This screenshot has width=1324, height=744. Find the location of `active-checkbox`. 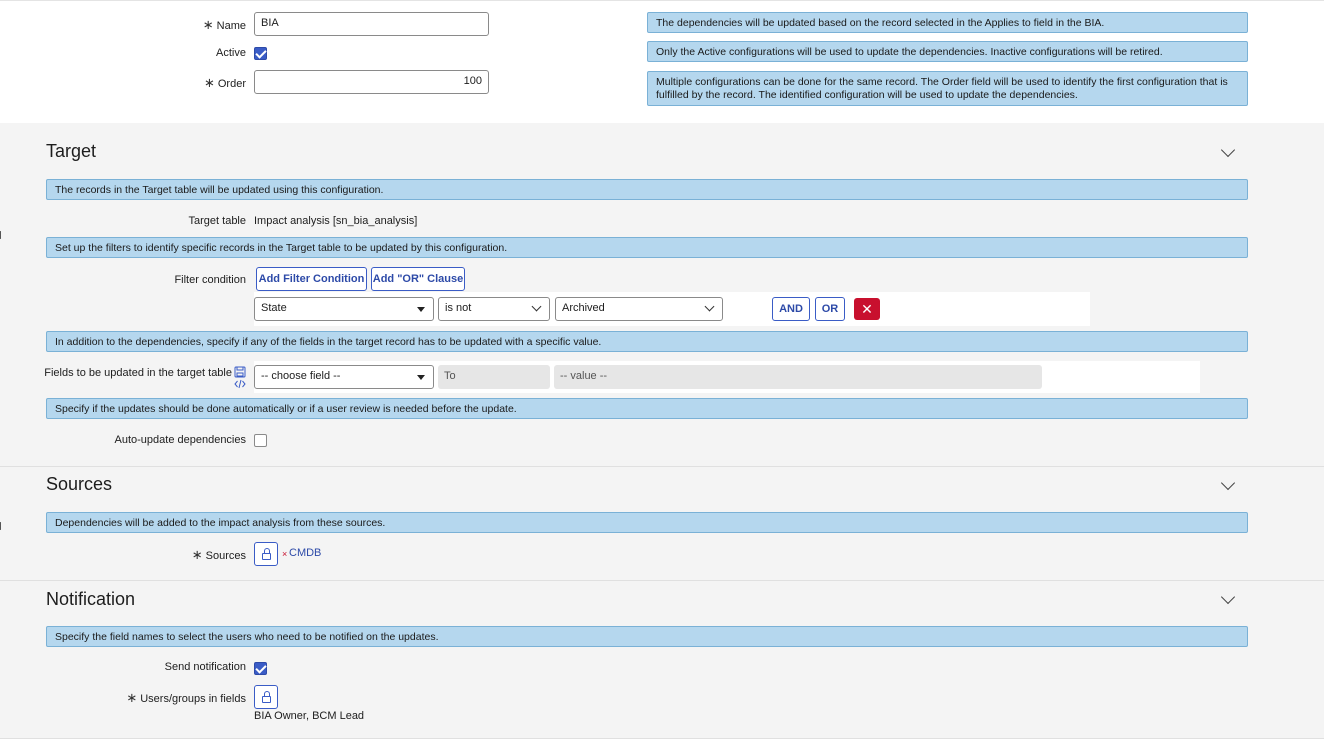

active-checkbox is located at coordinates (260, 53).